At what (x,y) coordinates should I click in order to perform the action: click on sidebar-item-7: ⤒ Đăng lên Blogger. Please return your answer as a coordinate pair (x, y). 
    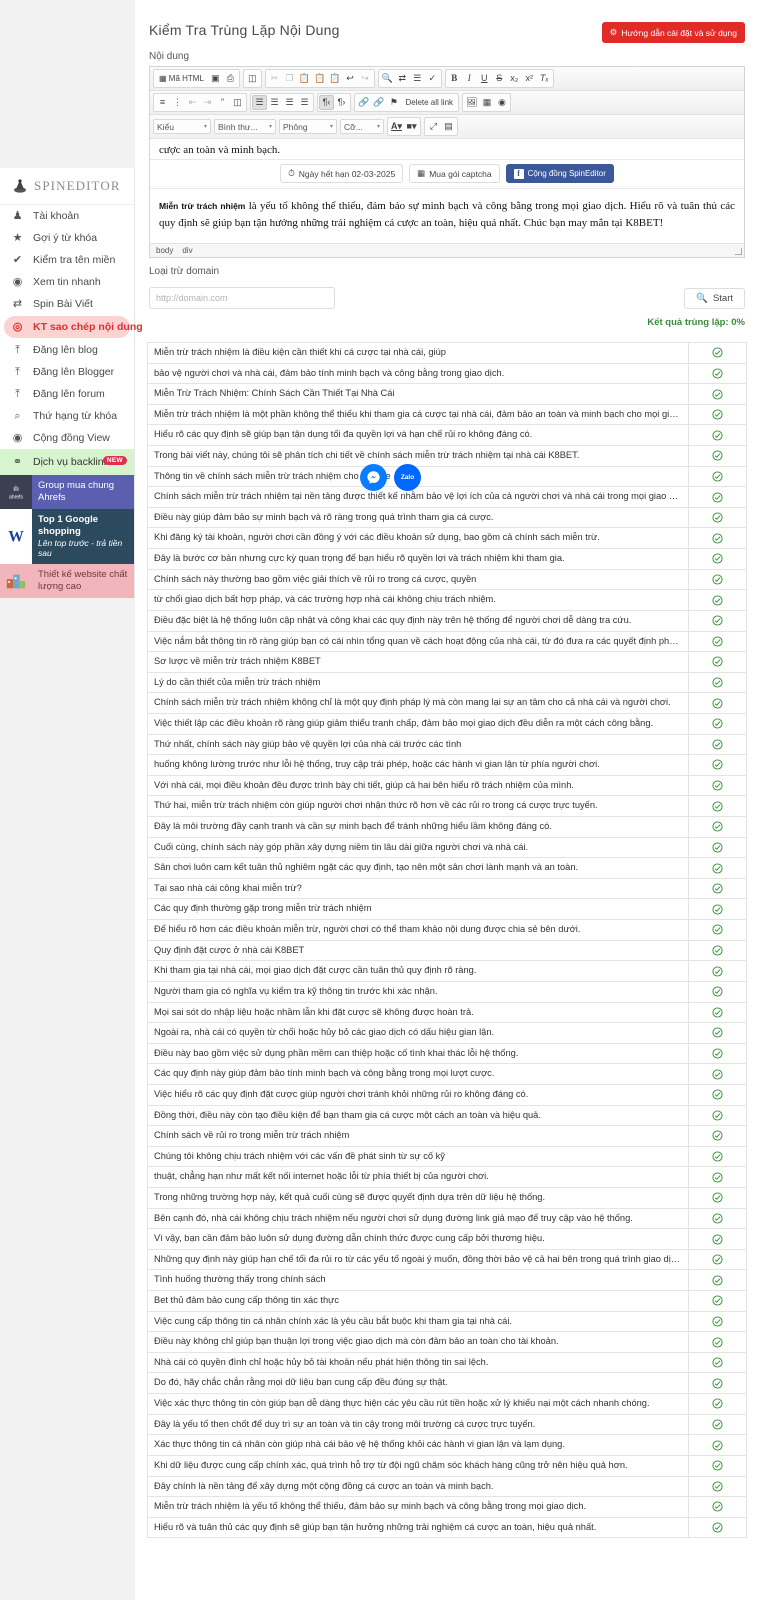
    Looking at the image, I should click on (67, 372).